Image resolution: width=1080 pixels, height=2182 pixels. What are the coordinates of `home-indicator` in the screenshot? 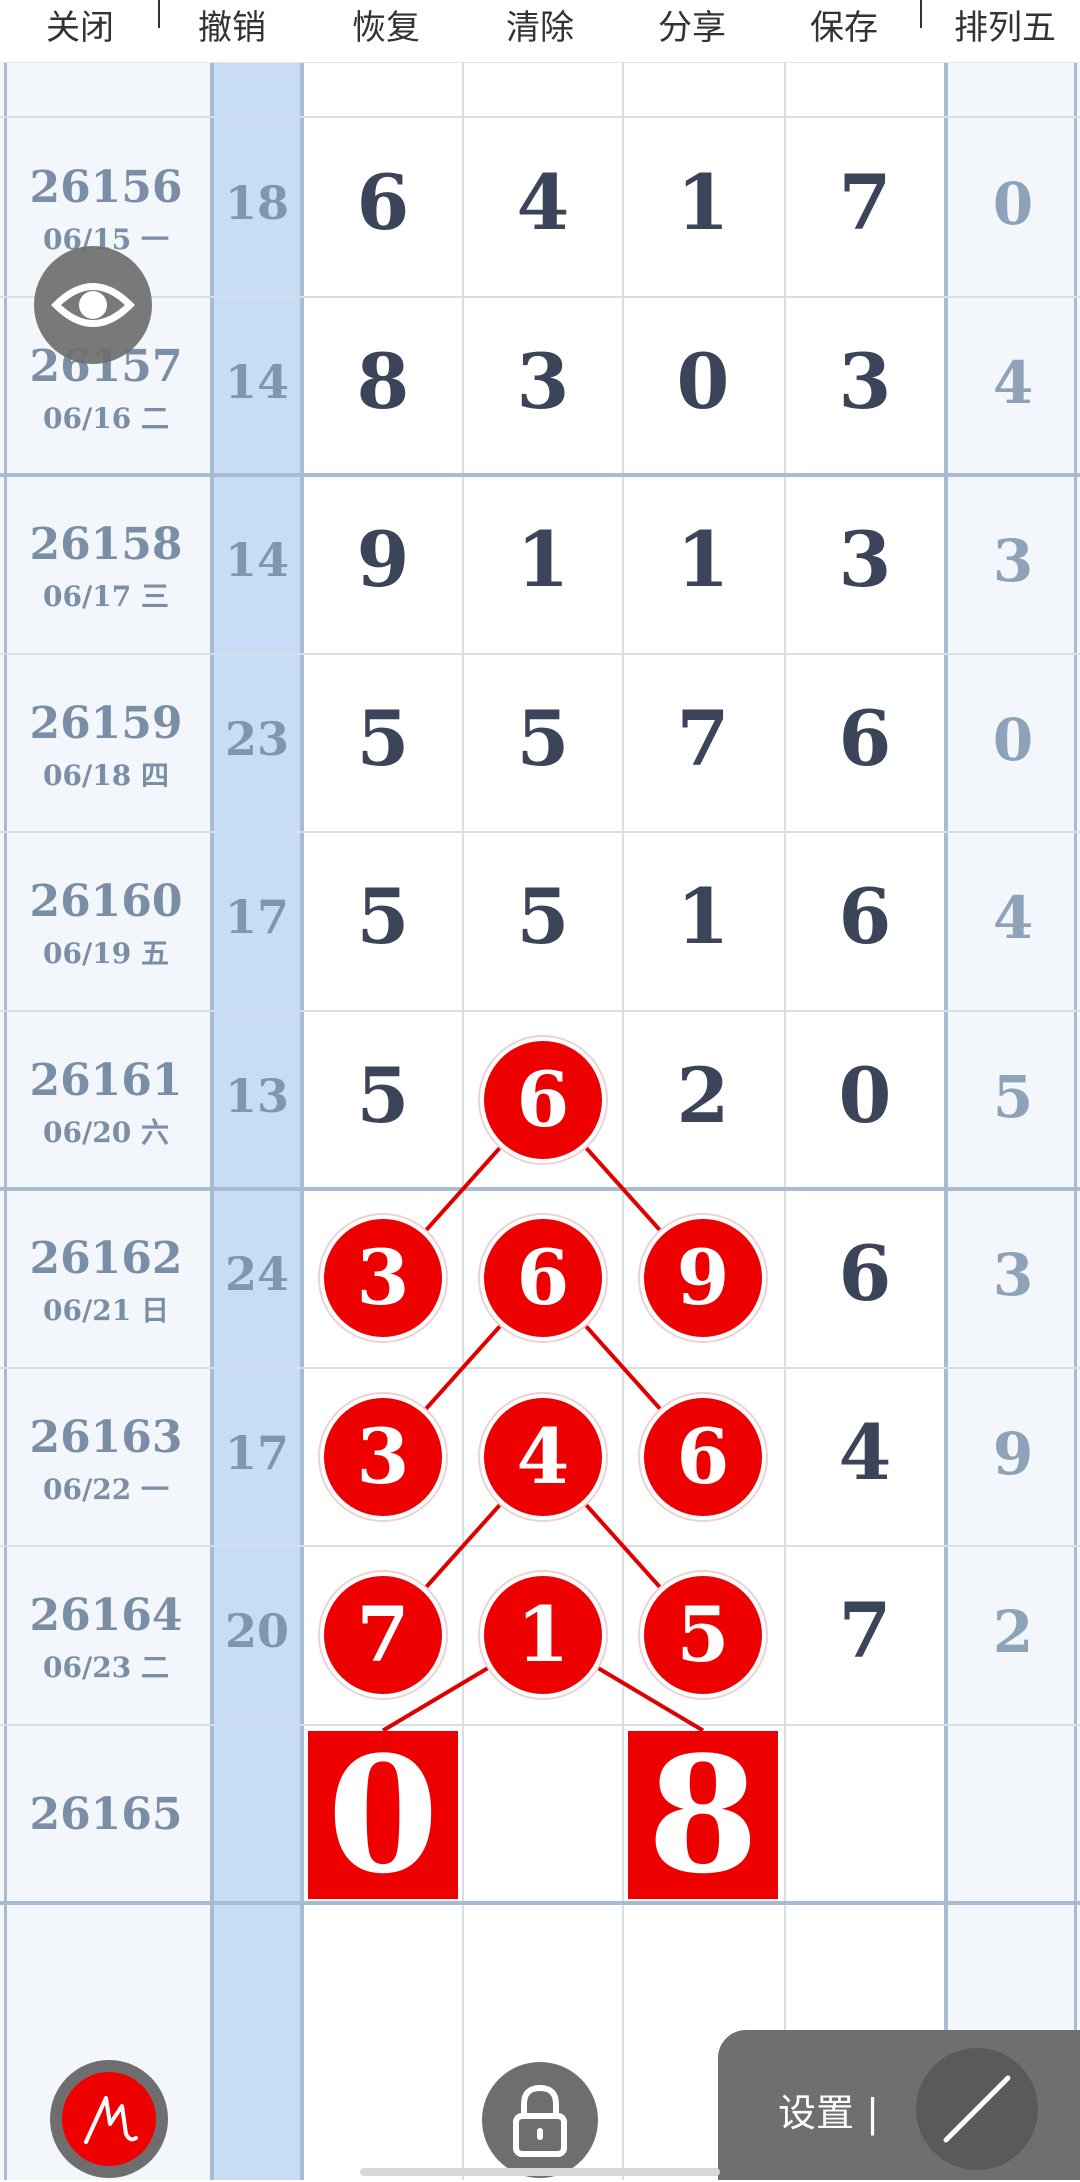 It's located at (540, 2172).